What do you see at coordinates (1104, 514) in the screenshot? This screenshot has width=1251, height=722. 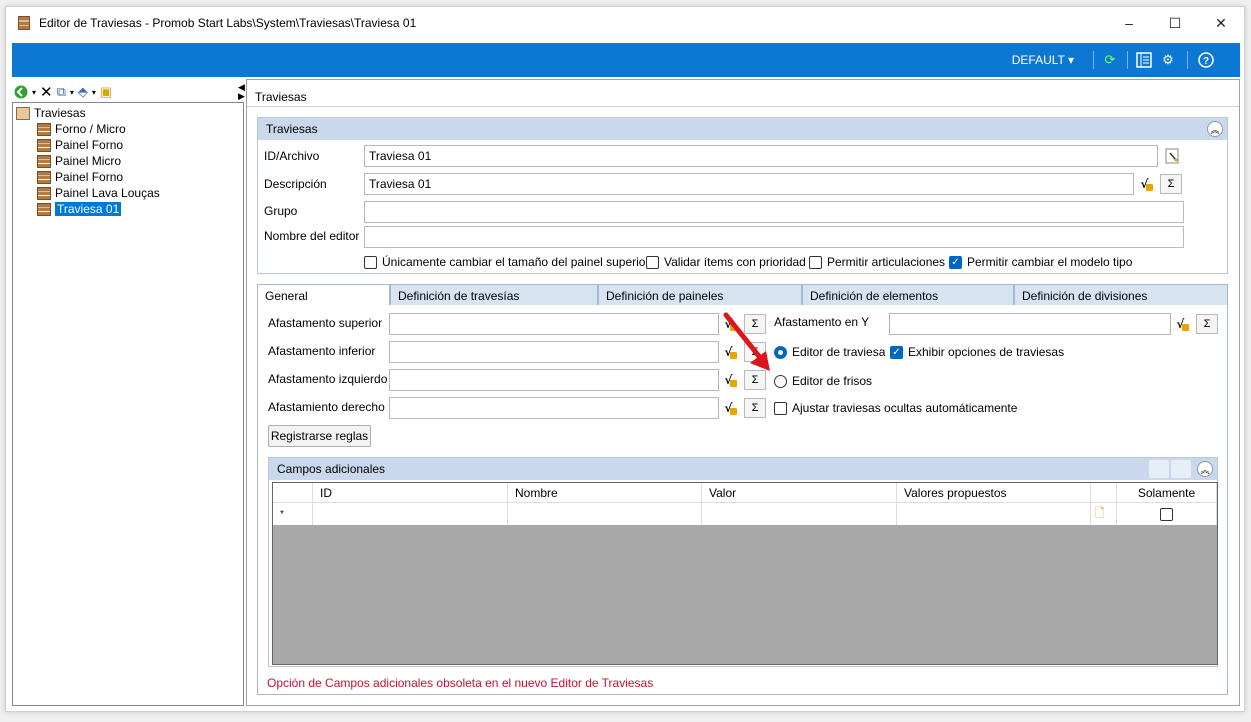 I see `new-item-icon: 🗋` at bounding box center [1104, 514].